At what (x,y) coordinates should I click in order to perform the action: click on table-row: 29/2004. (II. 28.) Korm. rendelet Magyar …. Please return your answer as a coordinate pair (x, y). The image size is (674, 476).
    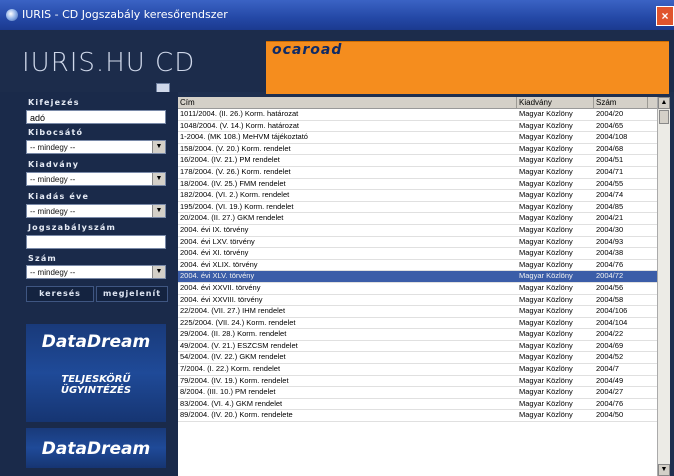
    Looking at the image, I should click on (417, 335).